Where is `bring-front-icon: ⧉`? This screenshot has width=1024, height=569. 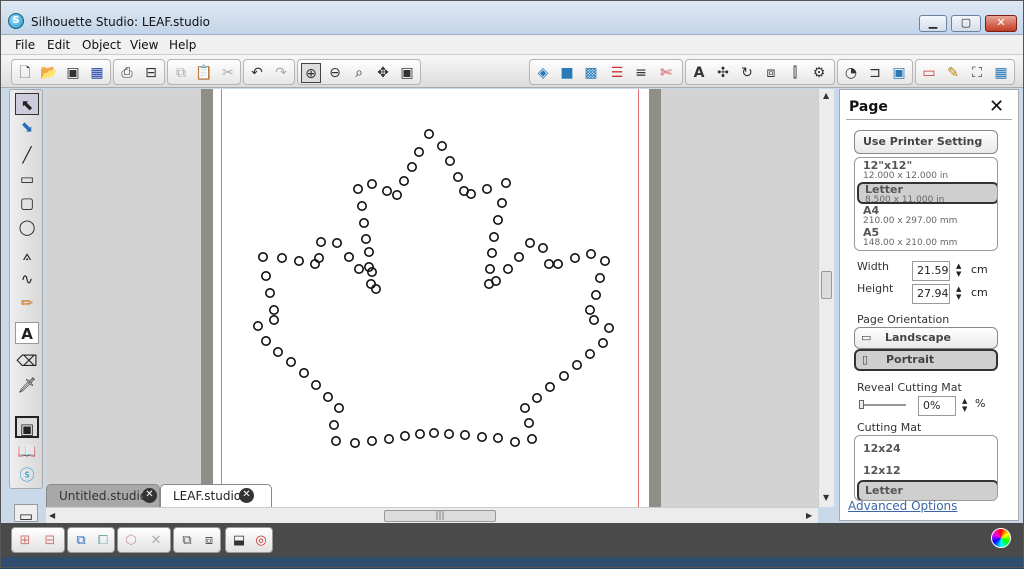
bring-front-icon: ⧉ is located at coordinates (187, 541).